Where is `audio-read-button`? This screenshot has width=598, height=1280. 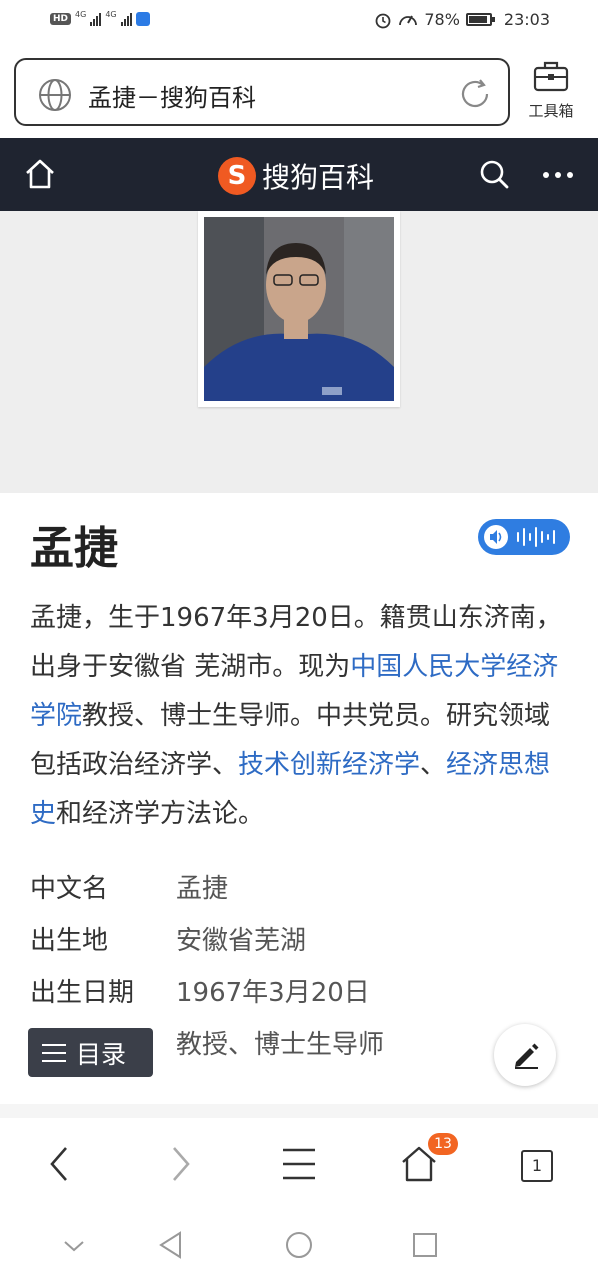
audio-read-button is located at coordinates (524, 537).